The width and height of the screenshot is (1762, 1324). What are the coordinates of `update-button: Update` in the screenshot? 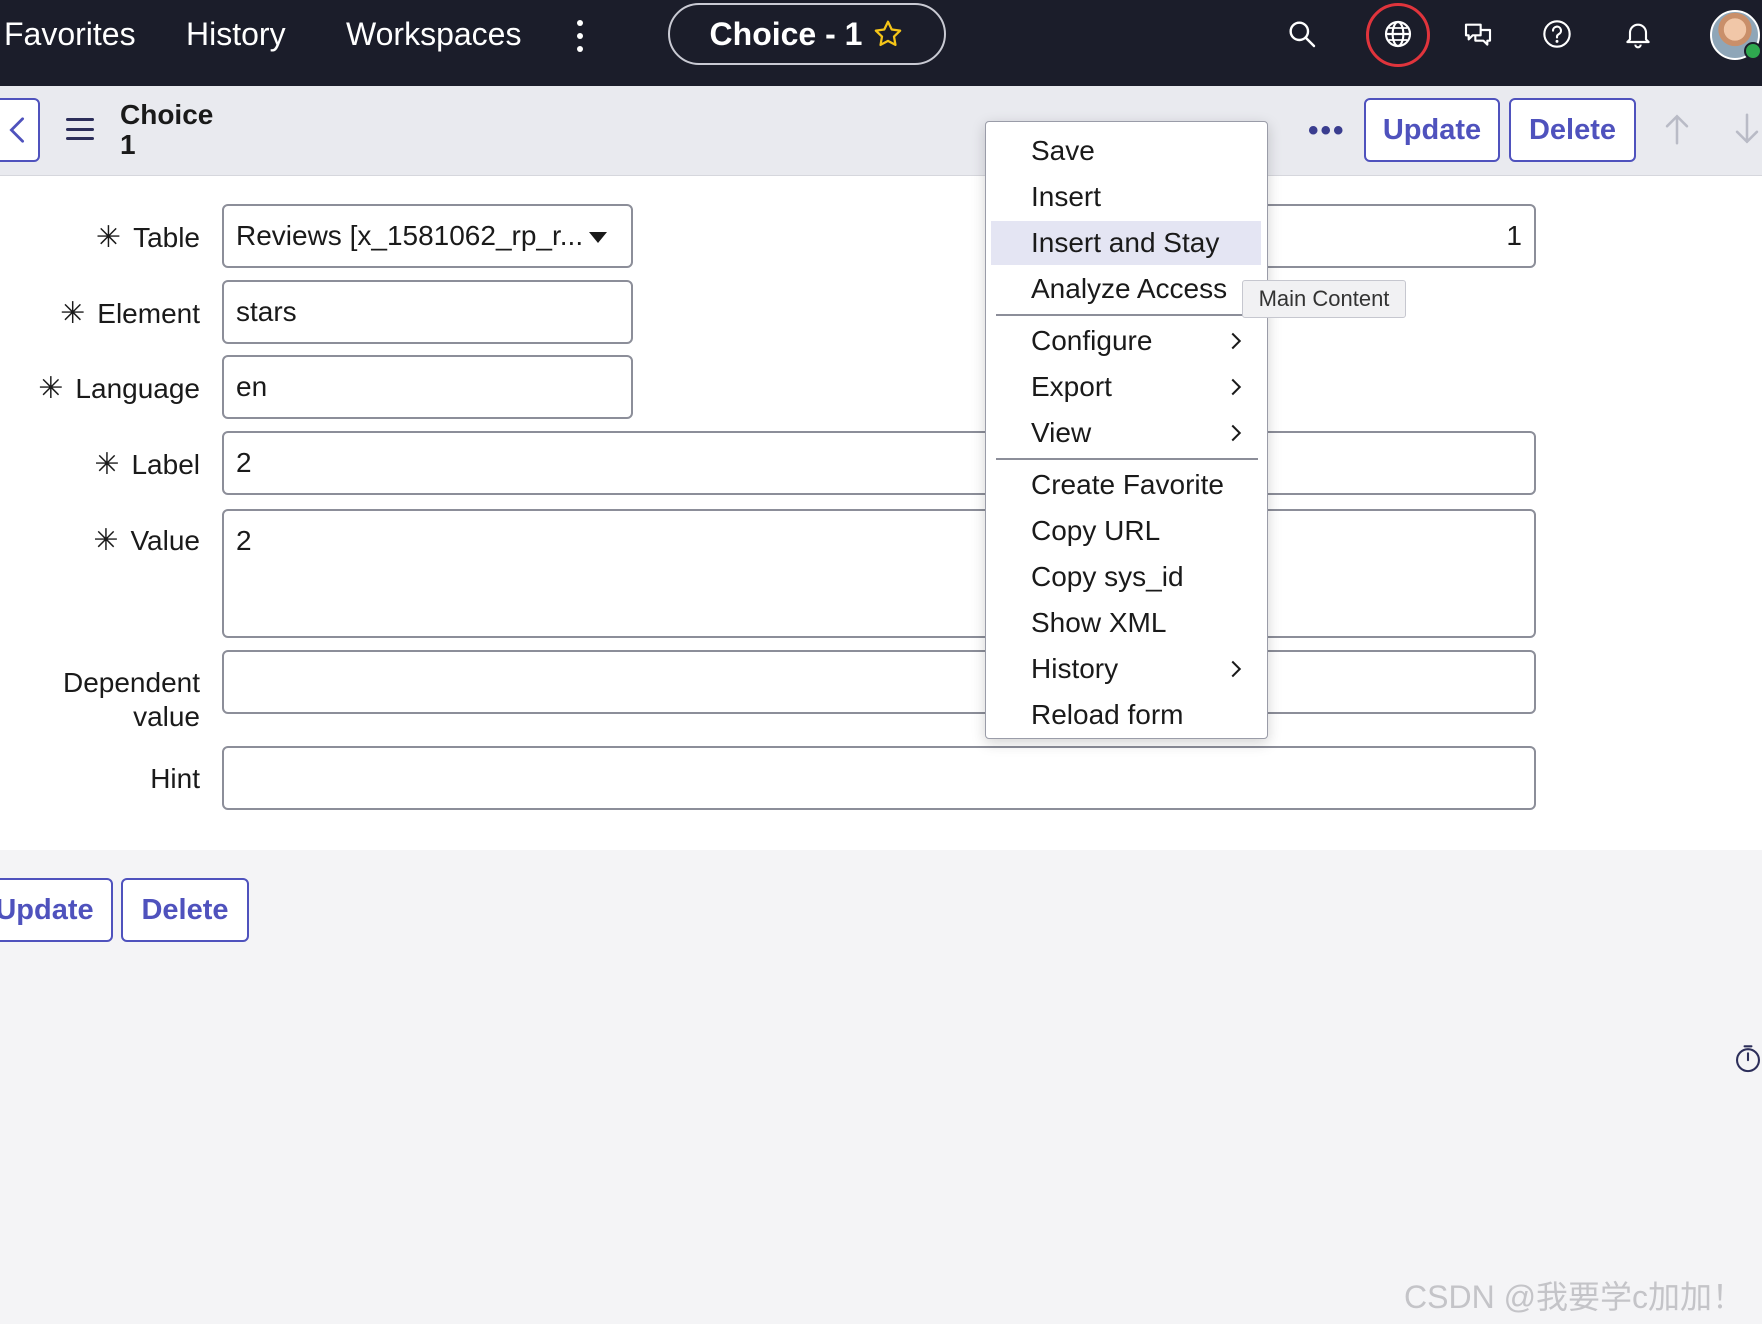 It's located at (1432, 130).